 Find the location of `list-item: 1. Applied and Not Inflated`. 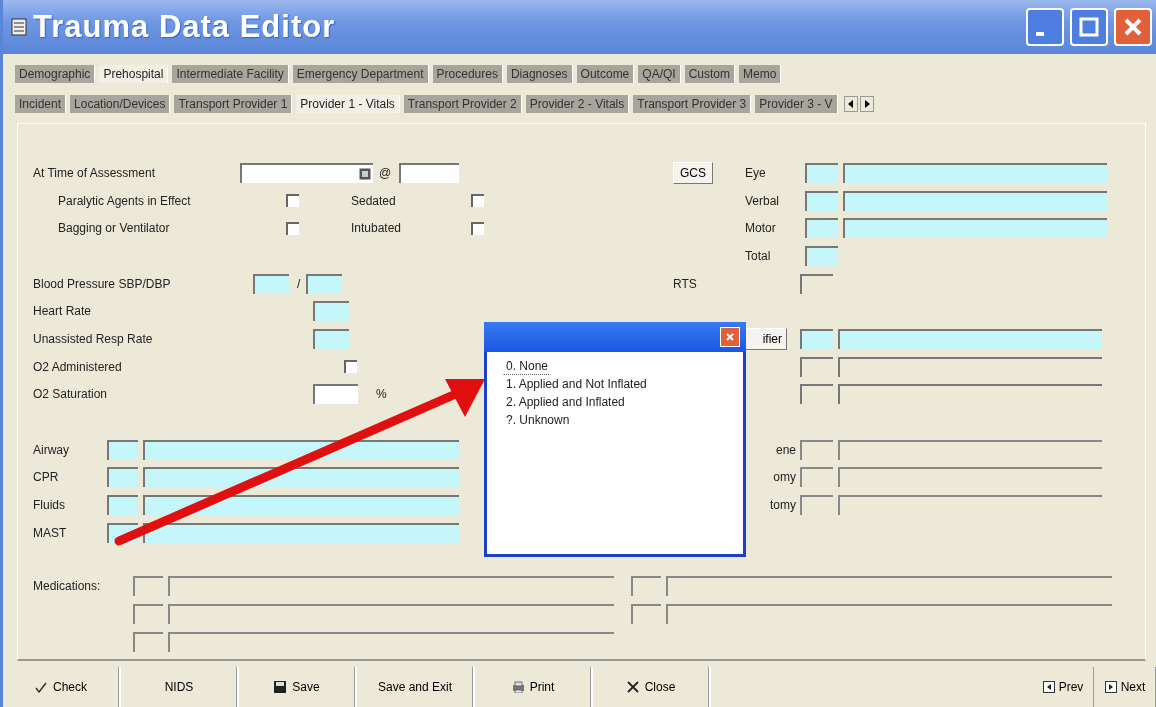

list-item: 1. Applied and Not Inflated is located at coordinates (576, 384).